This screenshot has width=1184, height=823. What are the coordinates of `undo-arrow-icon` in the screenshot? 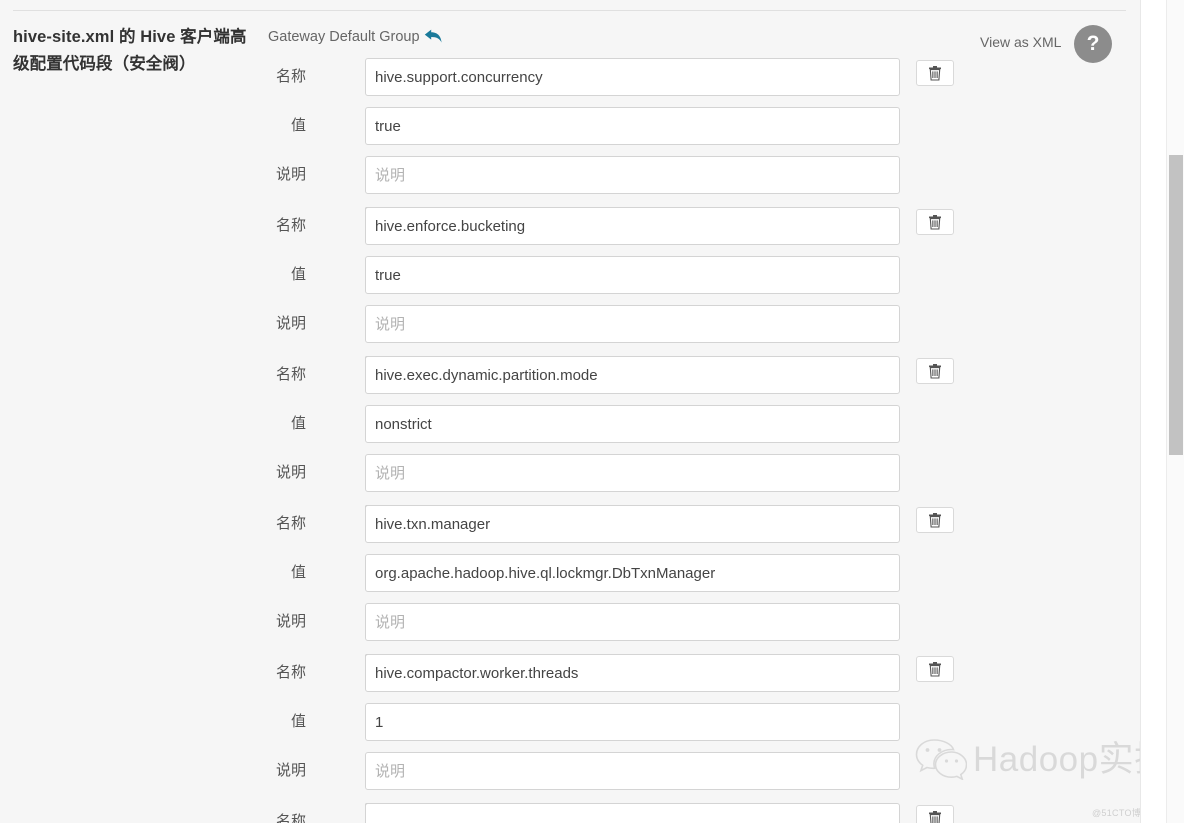 It's located at (434, 37).